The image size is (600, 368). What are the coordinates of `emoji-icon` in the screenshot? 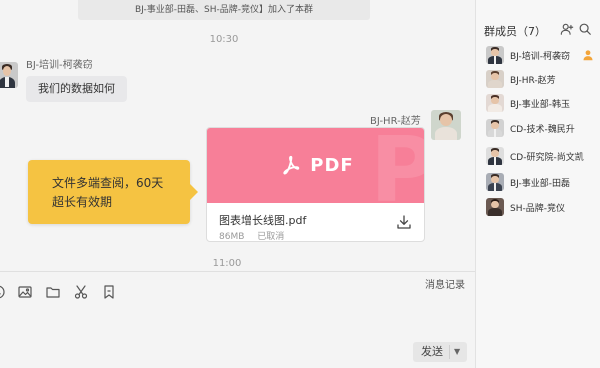 It's located at (3, 292).